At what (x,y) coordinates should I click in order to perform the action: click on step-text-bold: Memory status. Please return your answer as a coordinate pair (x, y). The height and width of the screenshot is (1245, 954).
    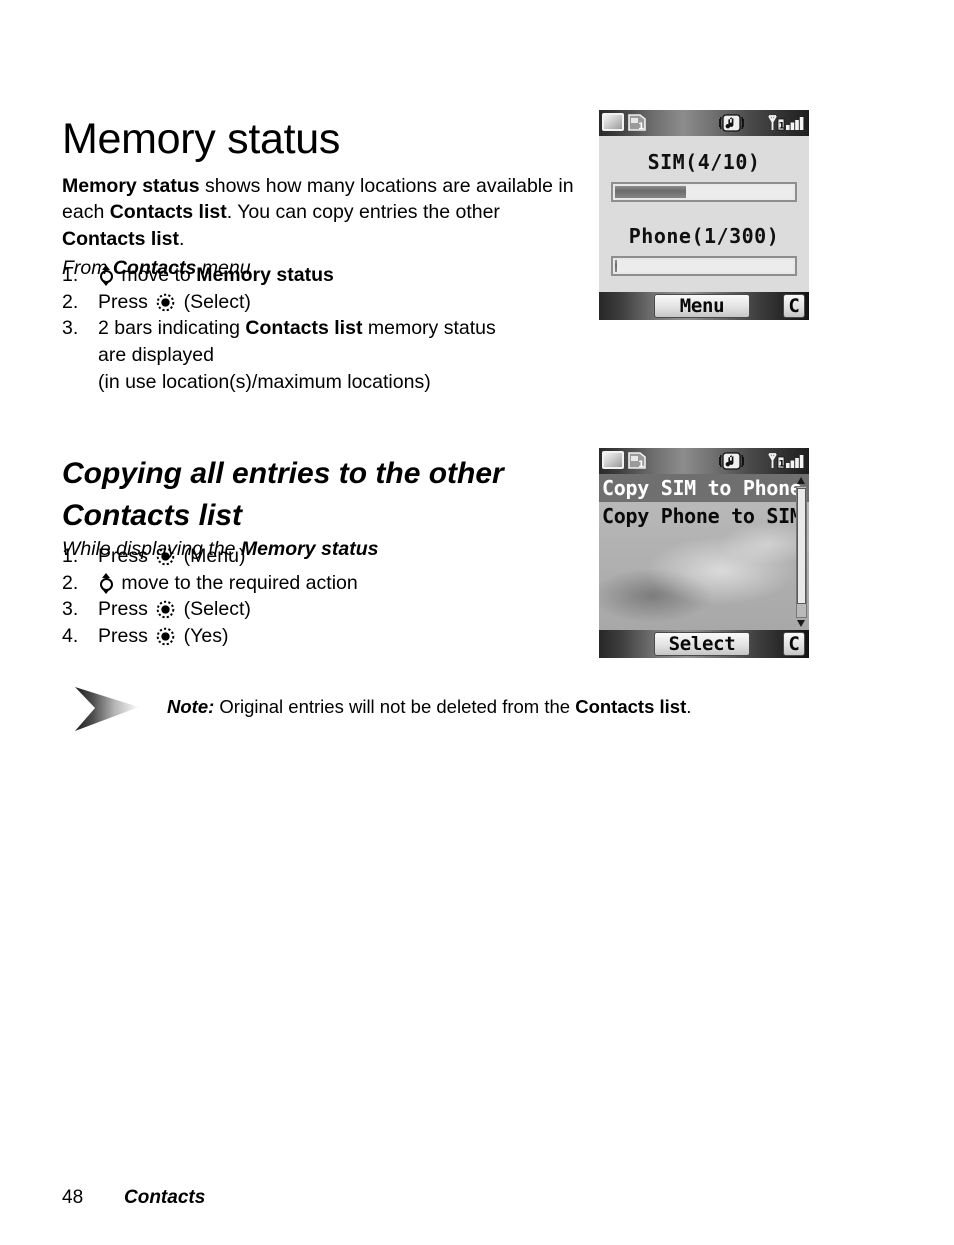
    Looking at the image, I should click on (265, 275).